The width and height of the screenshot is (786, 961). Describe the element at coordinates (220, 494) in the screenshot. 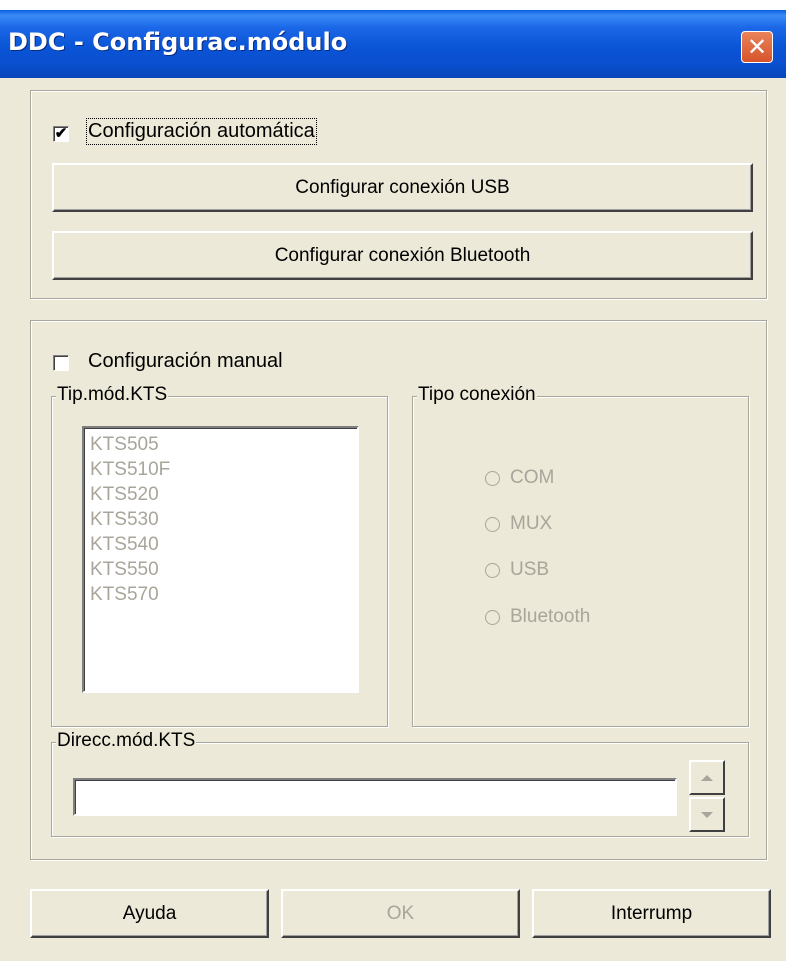

I see `list-item: KTS520` at that location.